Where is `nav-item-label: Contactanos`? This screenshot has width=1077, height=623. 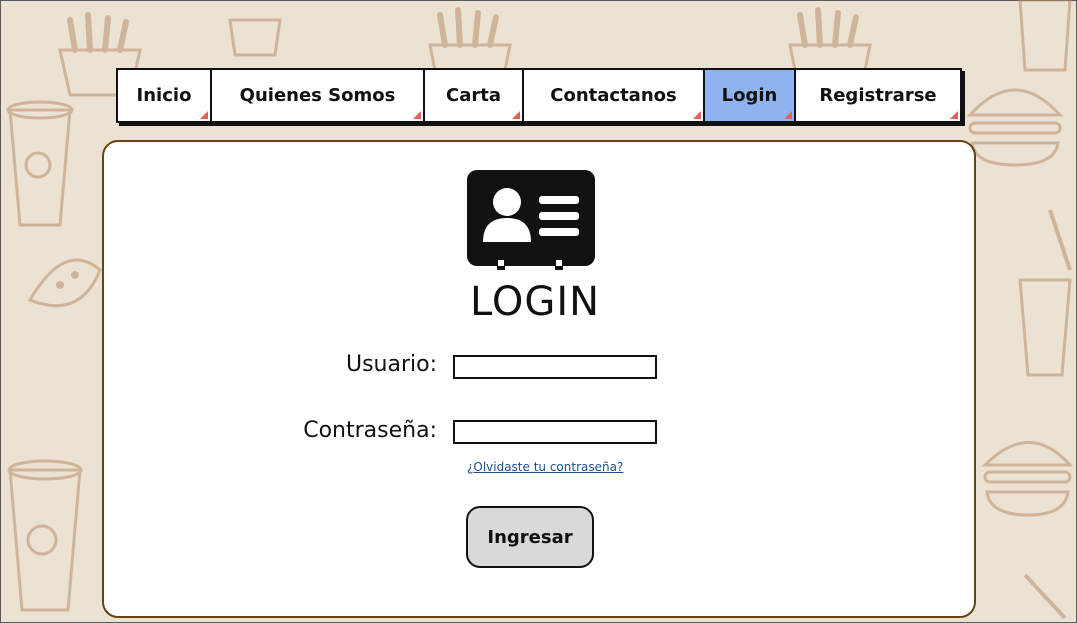
nav-item-label: Contactanos is located at coordinates (613, 95).